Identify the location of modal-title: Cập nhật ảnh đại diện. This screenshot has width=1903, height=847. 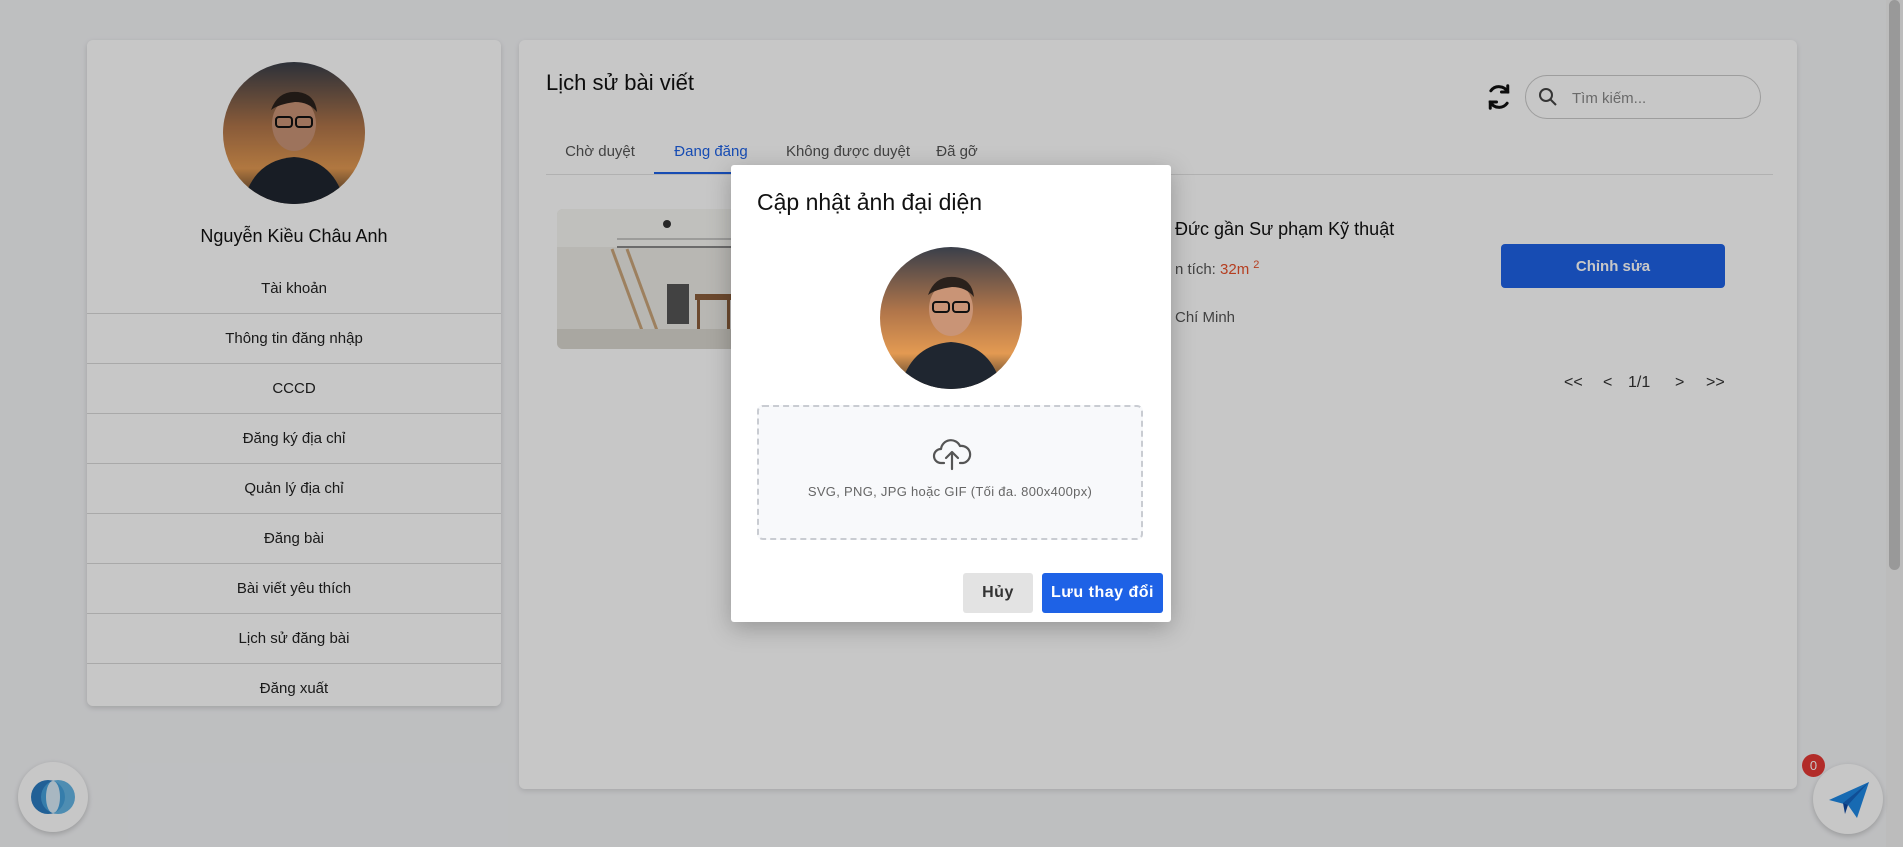
(870, 202).